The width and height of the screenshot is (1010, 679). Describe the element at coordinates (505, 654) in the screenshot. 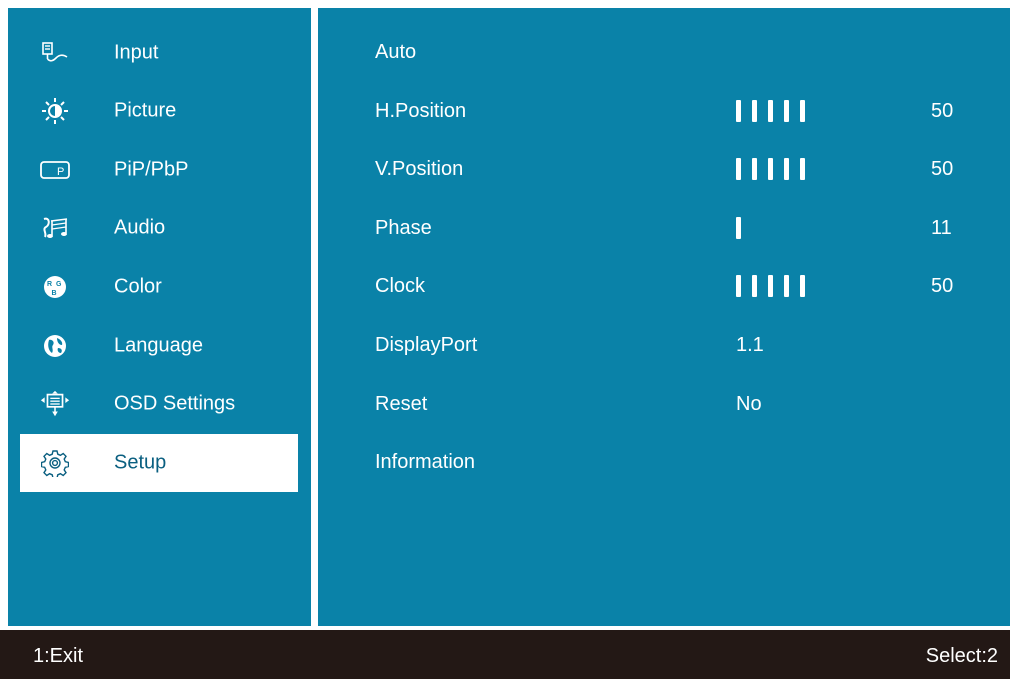

I see `footer-bar: 1:Exit Select:2` at that location.